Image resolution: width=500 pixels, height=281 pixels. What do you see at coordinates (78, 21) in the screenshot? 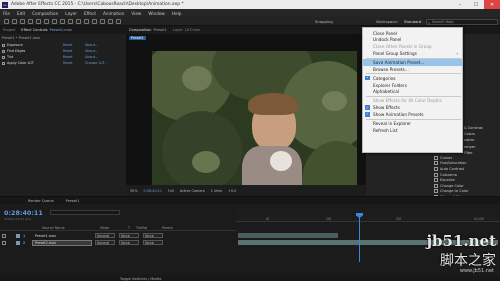
I see `type-tool-icon` at bounding box center [78, 21].